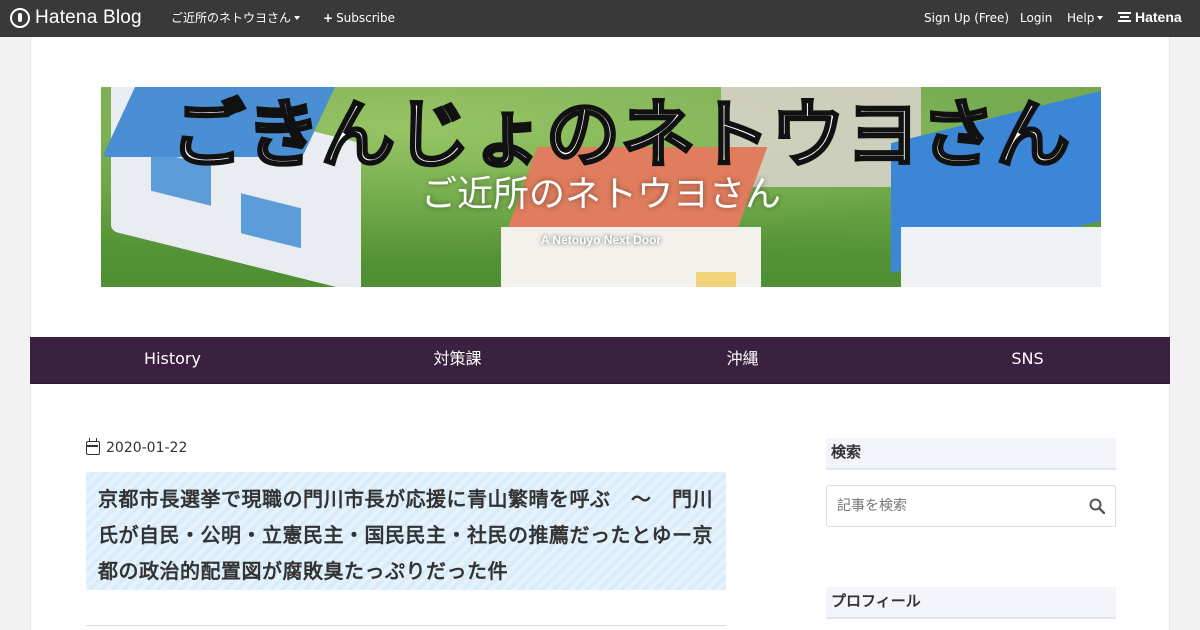  What do you see at coordinates (1158, 17) in the screenshot?
I see `hatena-logo-text: Hatena` at bounding box center [1158, 17].